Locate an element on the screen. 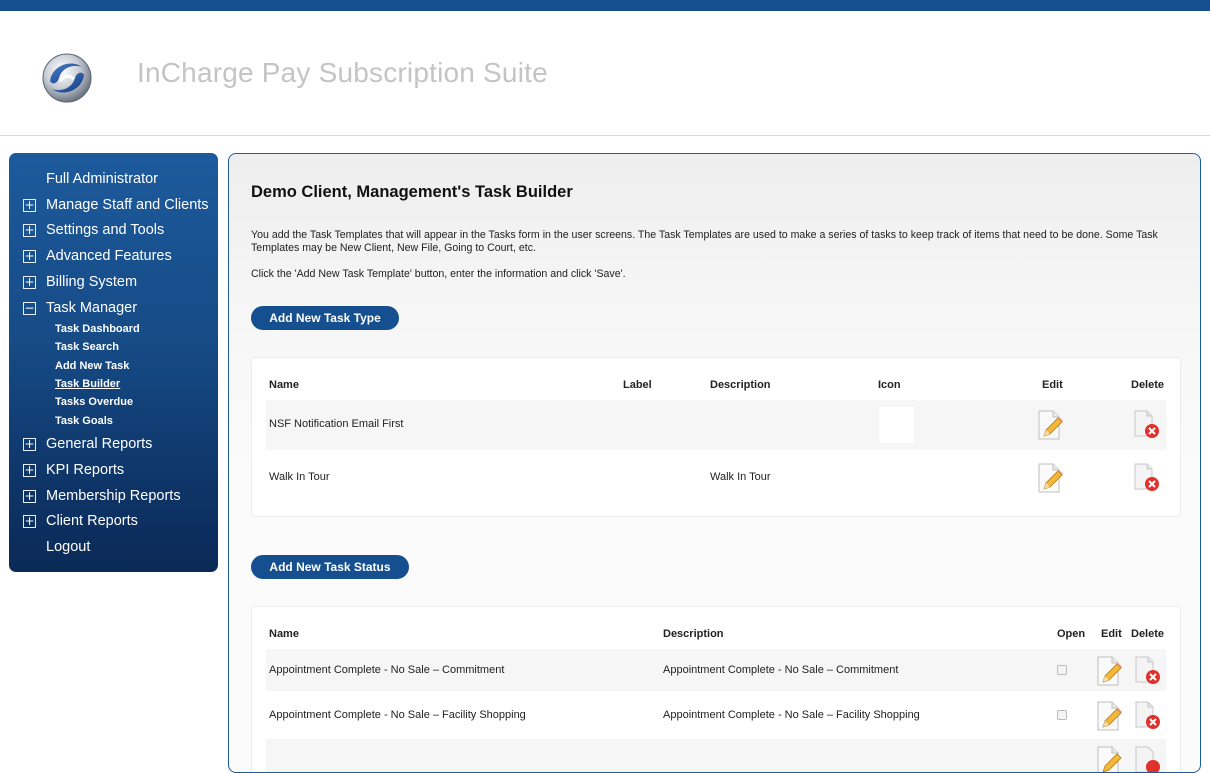 The height and width of the screenshot is (773, 1210). sidebar-item-settings: + Settings and Tools is located at coordinates (113, 231).